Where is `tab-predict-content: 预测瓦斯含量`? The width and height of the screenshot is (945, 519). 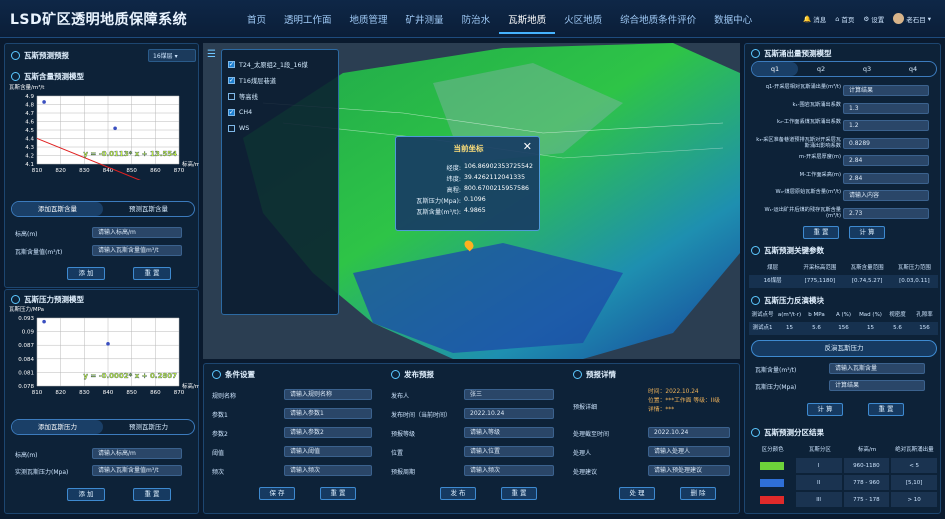 tab-predict-content: 预测瓦斯含量 is located at coordinates (148, 209).